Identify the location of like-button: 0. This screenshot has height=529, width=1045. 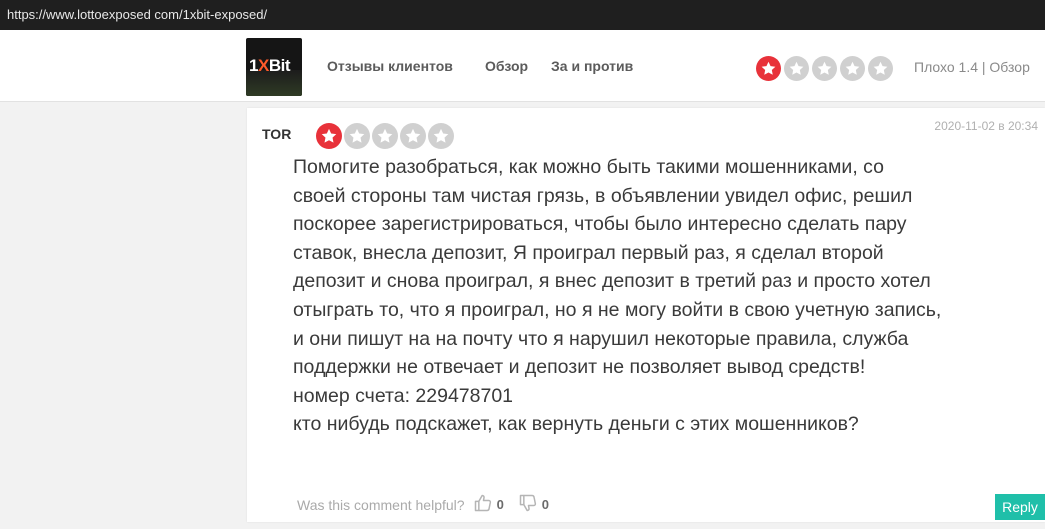
(488, 504).